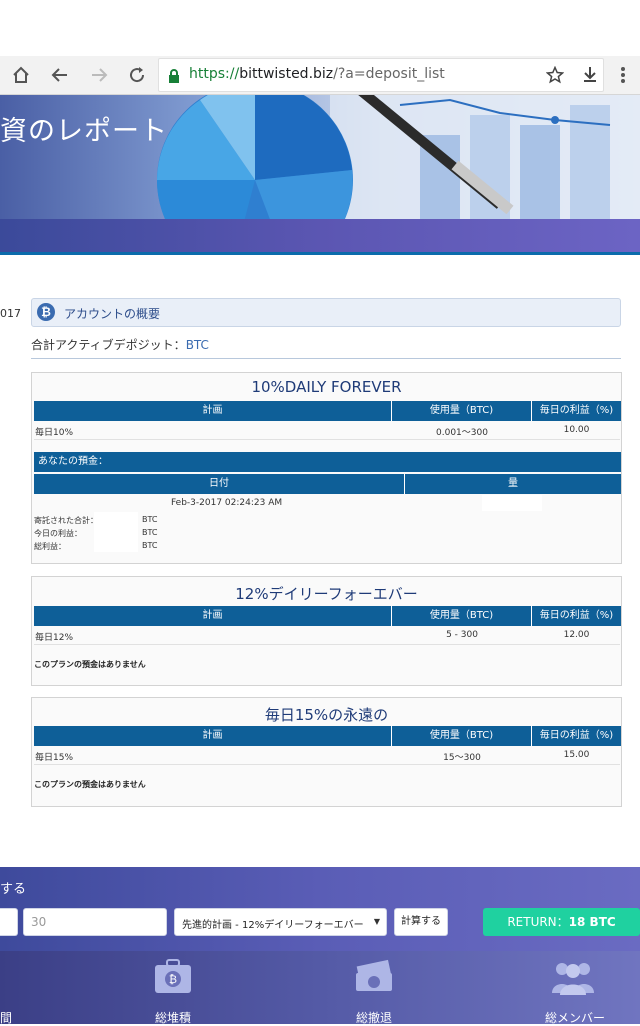  What do you see at coordinates (10, 313) in the screenshot?
I see `sidebar-year-fragment: 017` at bounding box center [10, 313].